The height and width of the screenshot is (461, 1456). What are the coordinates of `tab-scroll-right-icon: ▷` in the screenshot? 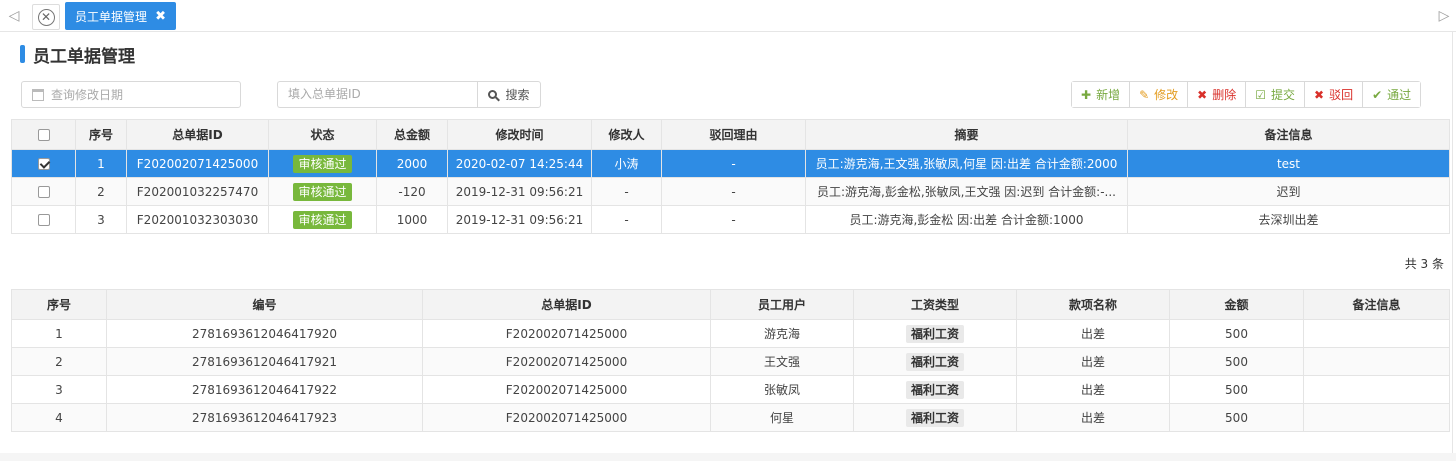 It's located at (1444, 16).